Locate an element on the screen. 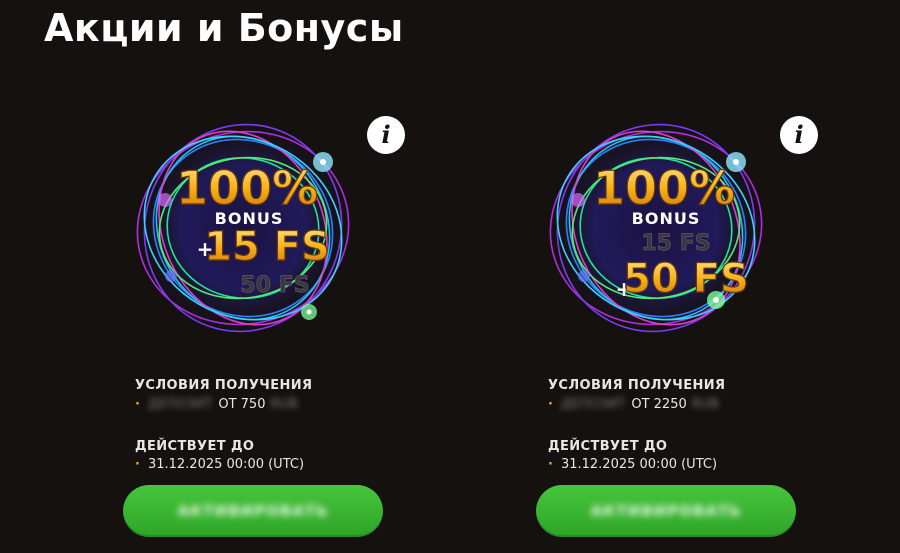  badge-secondary-fs: 15 FS is located at coordinates (675, 243).